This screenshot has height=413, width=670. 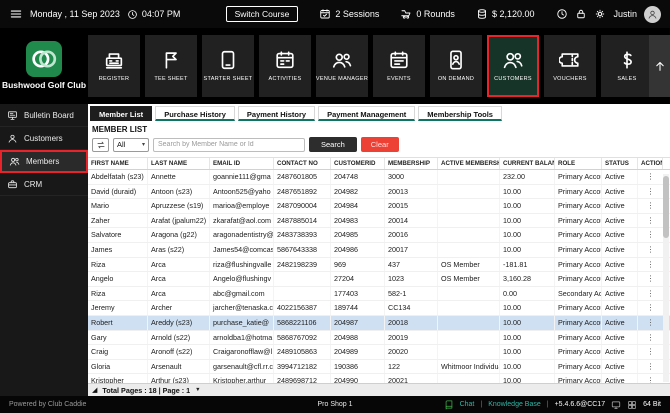 I want to click on column-header-current-balance: CURRENT BALANCE, so click(x=527, y=163).